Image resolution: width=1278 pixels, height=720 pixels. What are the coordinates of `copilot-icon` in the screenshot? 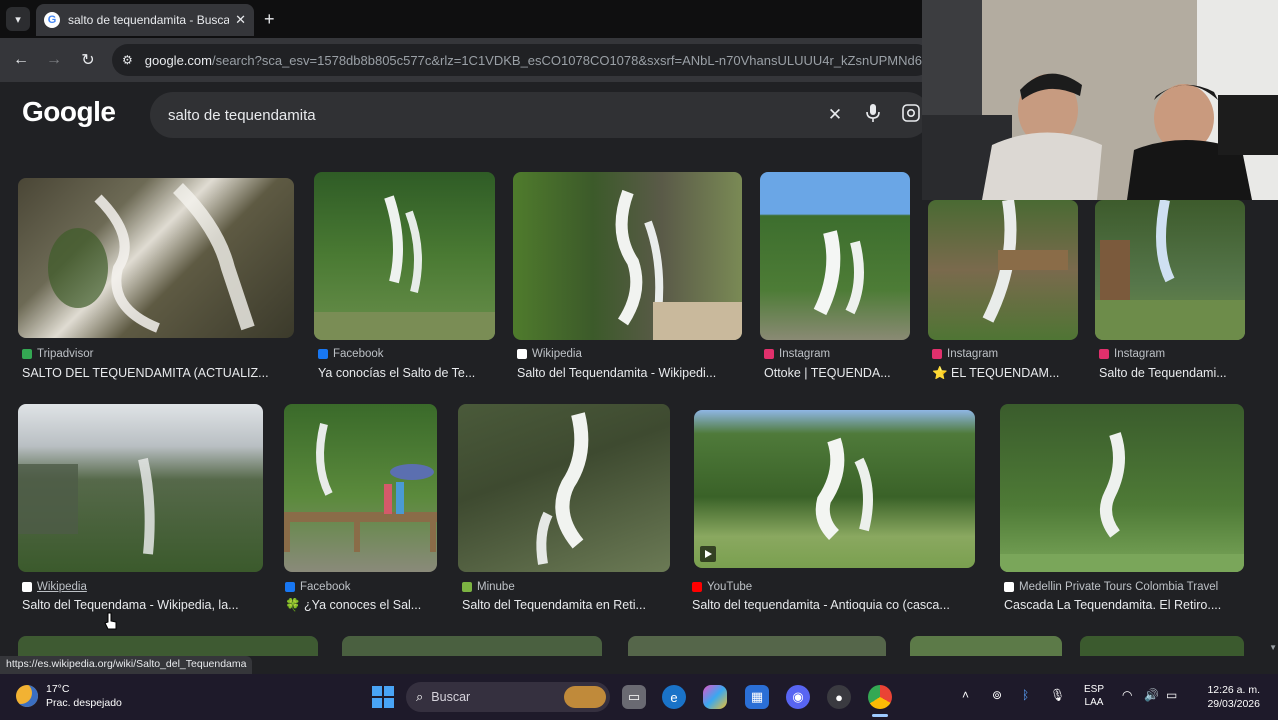 It's located at (715, 697).